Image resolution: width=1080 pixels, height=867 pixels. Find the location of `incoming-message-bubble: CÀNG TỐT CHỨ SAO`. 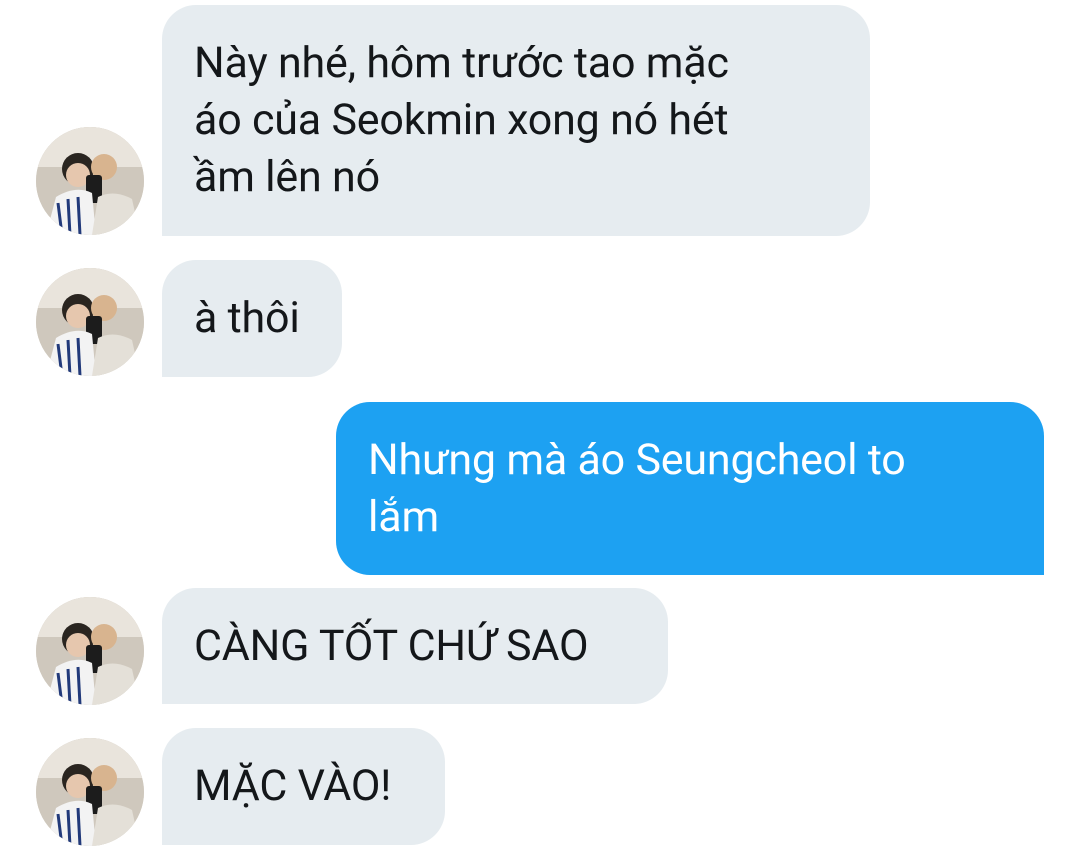

incoming-message-bubble: CÀNG TỐT CHỨ SAO is located at coordinates (415, 646).